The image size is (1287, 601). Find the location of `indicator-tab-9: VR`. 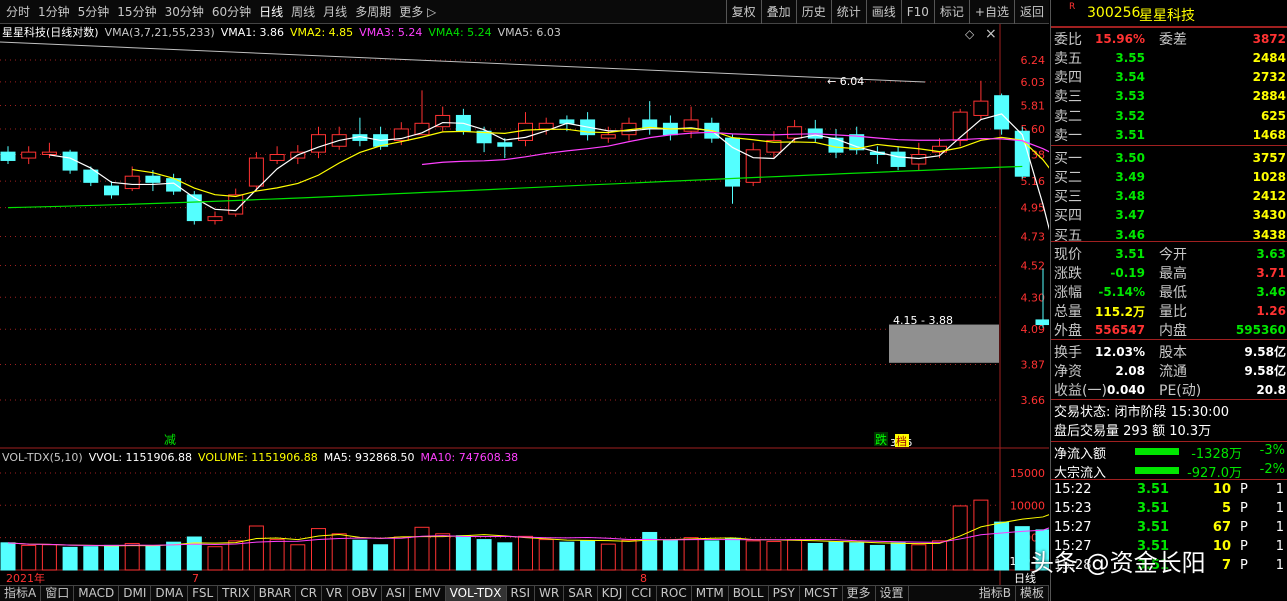

indicator-tab-9: VR is located at coordinates (335, 593).